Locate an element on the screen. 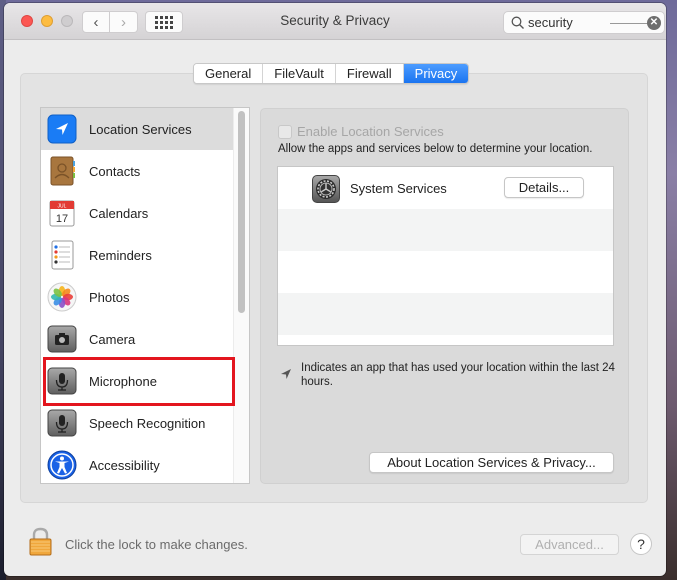 The width and height of the screenshot is (677, 580). lock-icon is located at coordinates (40, 541).